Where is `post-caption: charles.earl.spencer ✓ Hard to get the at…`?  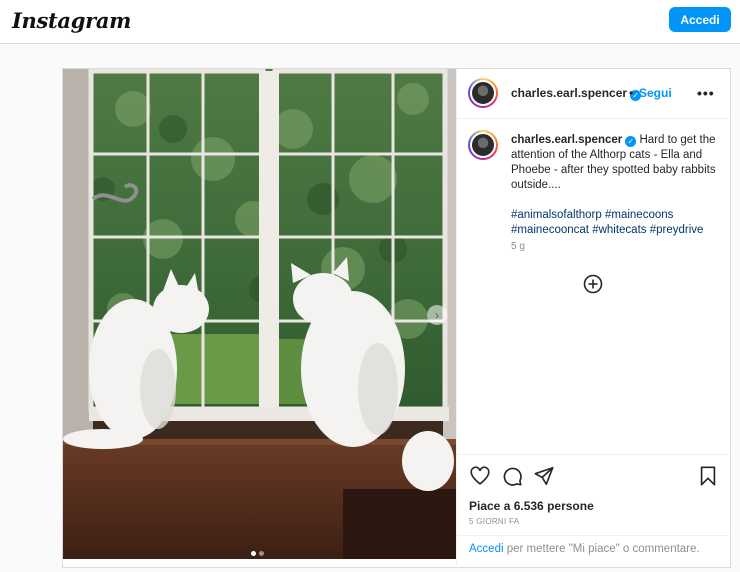
post-caption: charles.earl.spencer ✓ Hard to get the at… is located at coordinates (615, 185).